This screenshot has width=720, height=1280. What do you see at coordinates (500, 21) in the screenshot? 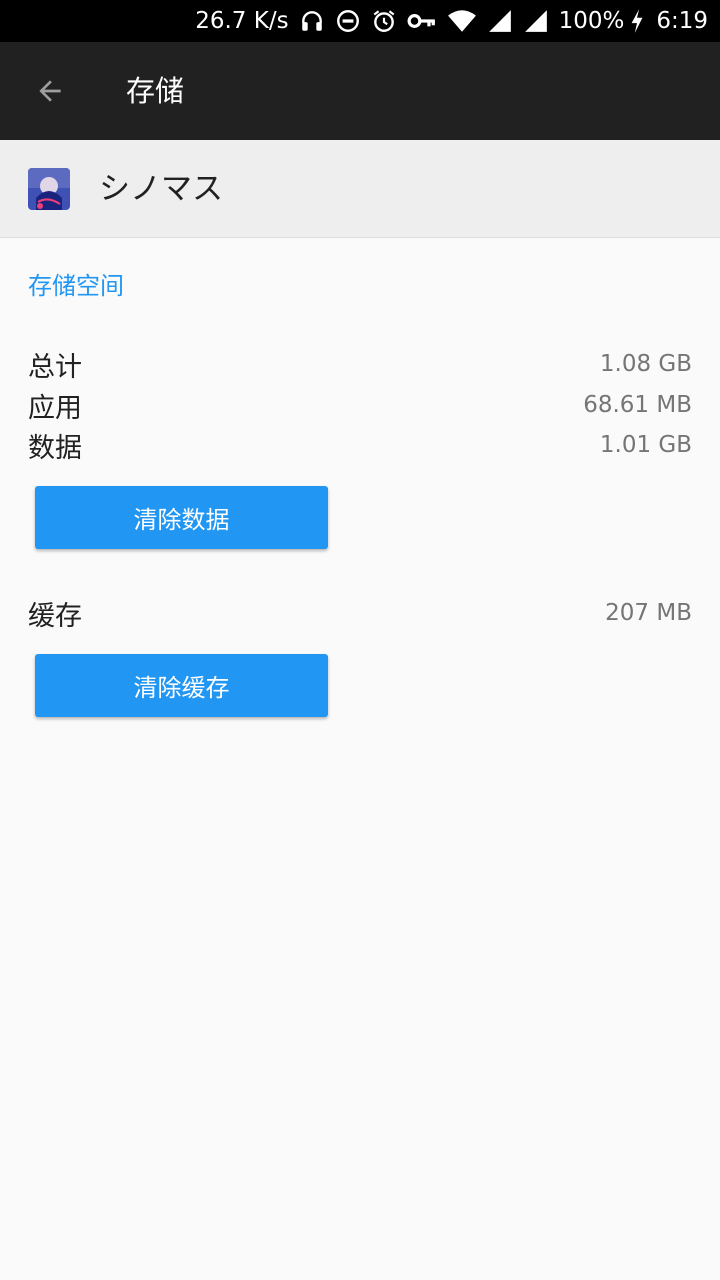
I see `signal-icon` at bounding box center [500, 21].